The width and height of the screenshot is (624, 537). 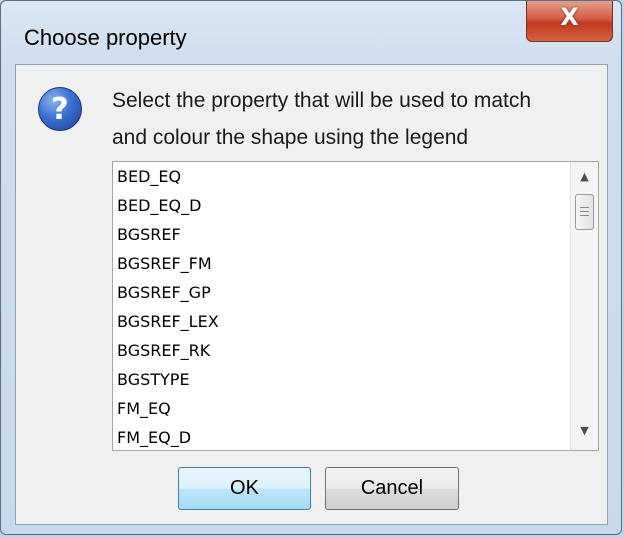 What do you see at coordinates (164, 292) in the screenshot?
I see `list-item: BGSREF_GP` at bounding box center [164, 292].